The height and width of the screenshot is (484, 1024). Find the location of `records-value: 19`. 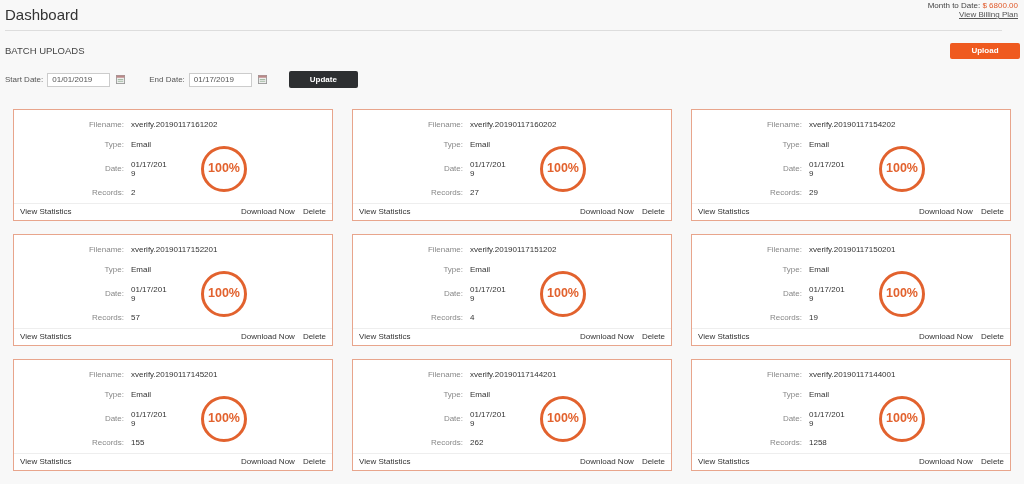

records-value: 19 is located at coordinates (814, 317).